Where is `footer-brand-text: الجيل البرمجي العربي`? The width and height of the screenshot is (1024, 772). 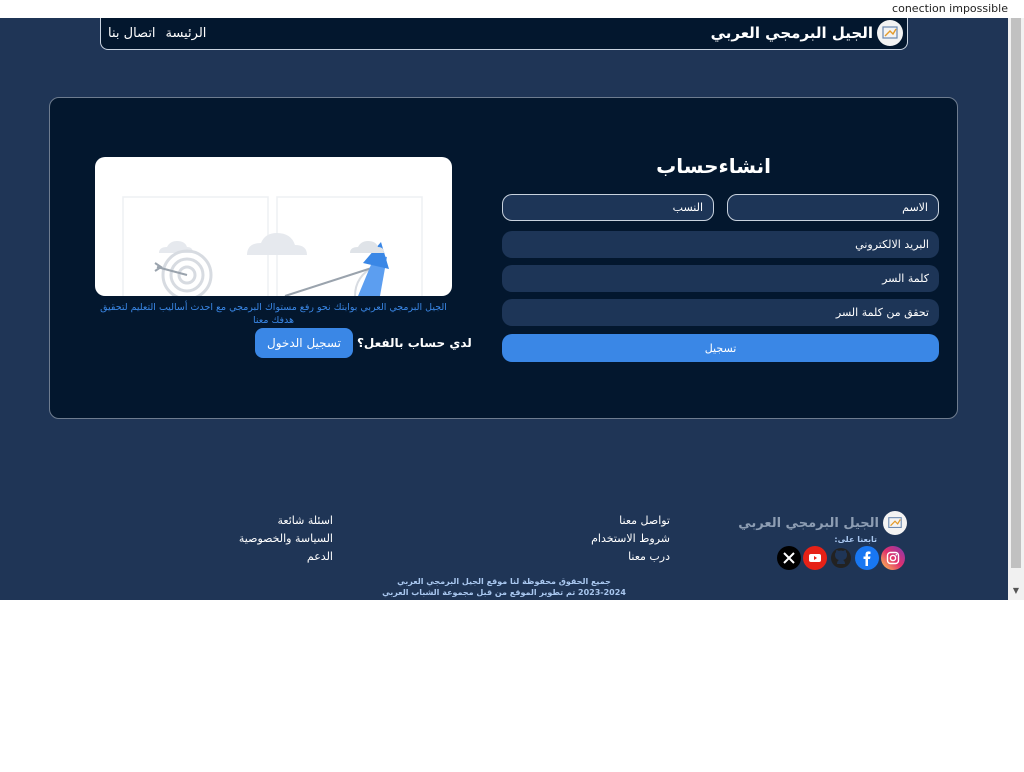 footer-brand-text: الجيل البرمجي العربي is located at coordinates (808, 523).